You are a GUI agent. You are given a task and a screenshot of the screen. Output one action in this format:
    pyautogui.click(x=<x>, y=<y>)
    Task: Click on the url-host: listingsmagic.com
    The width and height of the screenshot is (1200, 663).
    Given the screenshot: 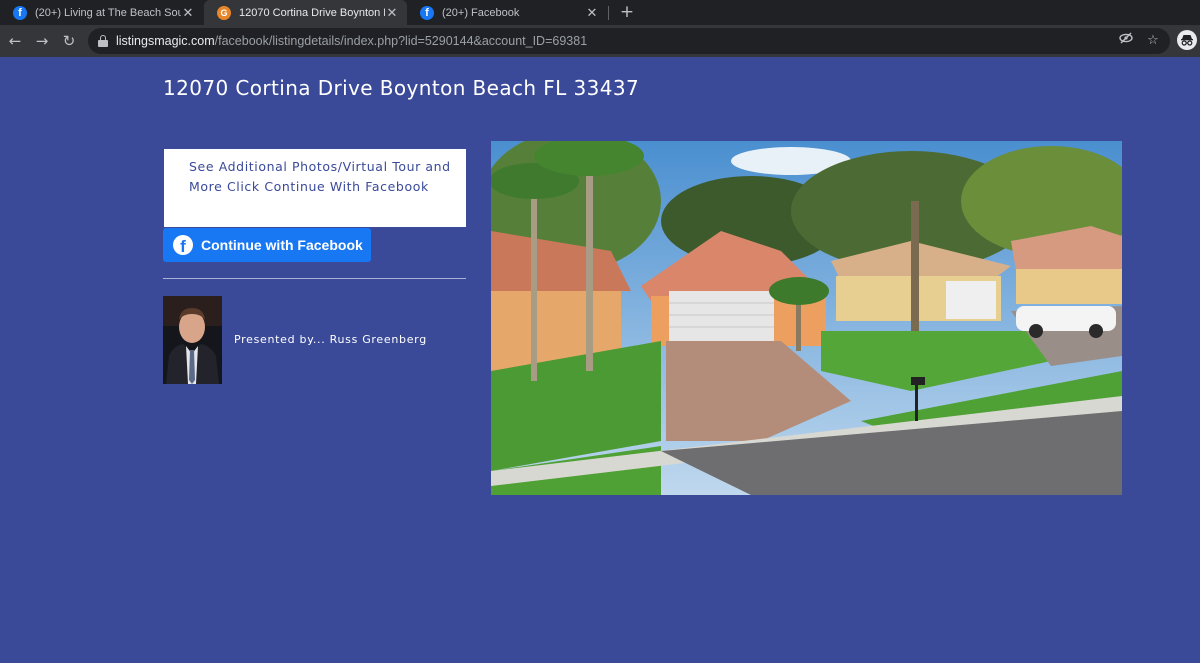 What is the action you would take?
    pyautogui.click(x=165, y=41)
    